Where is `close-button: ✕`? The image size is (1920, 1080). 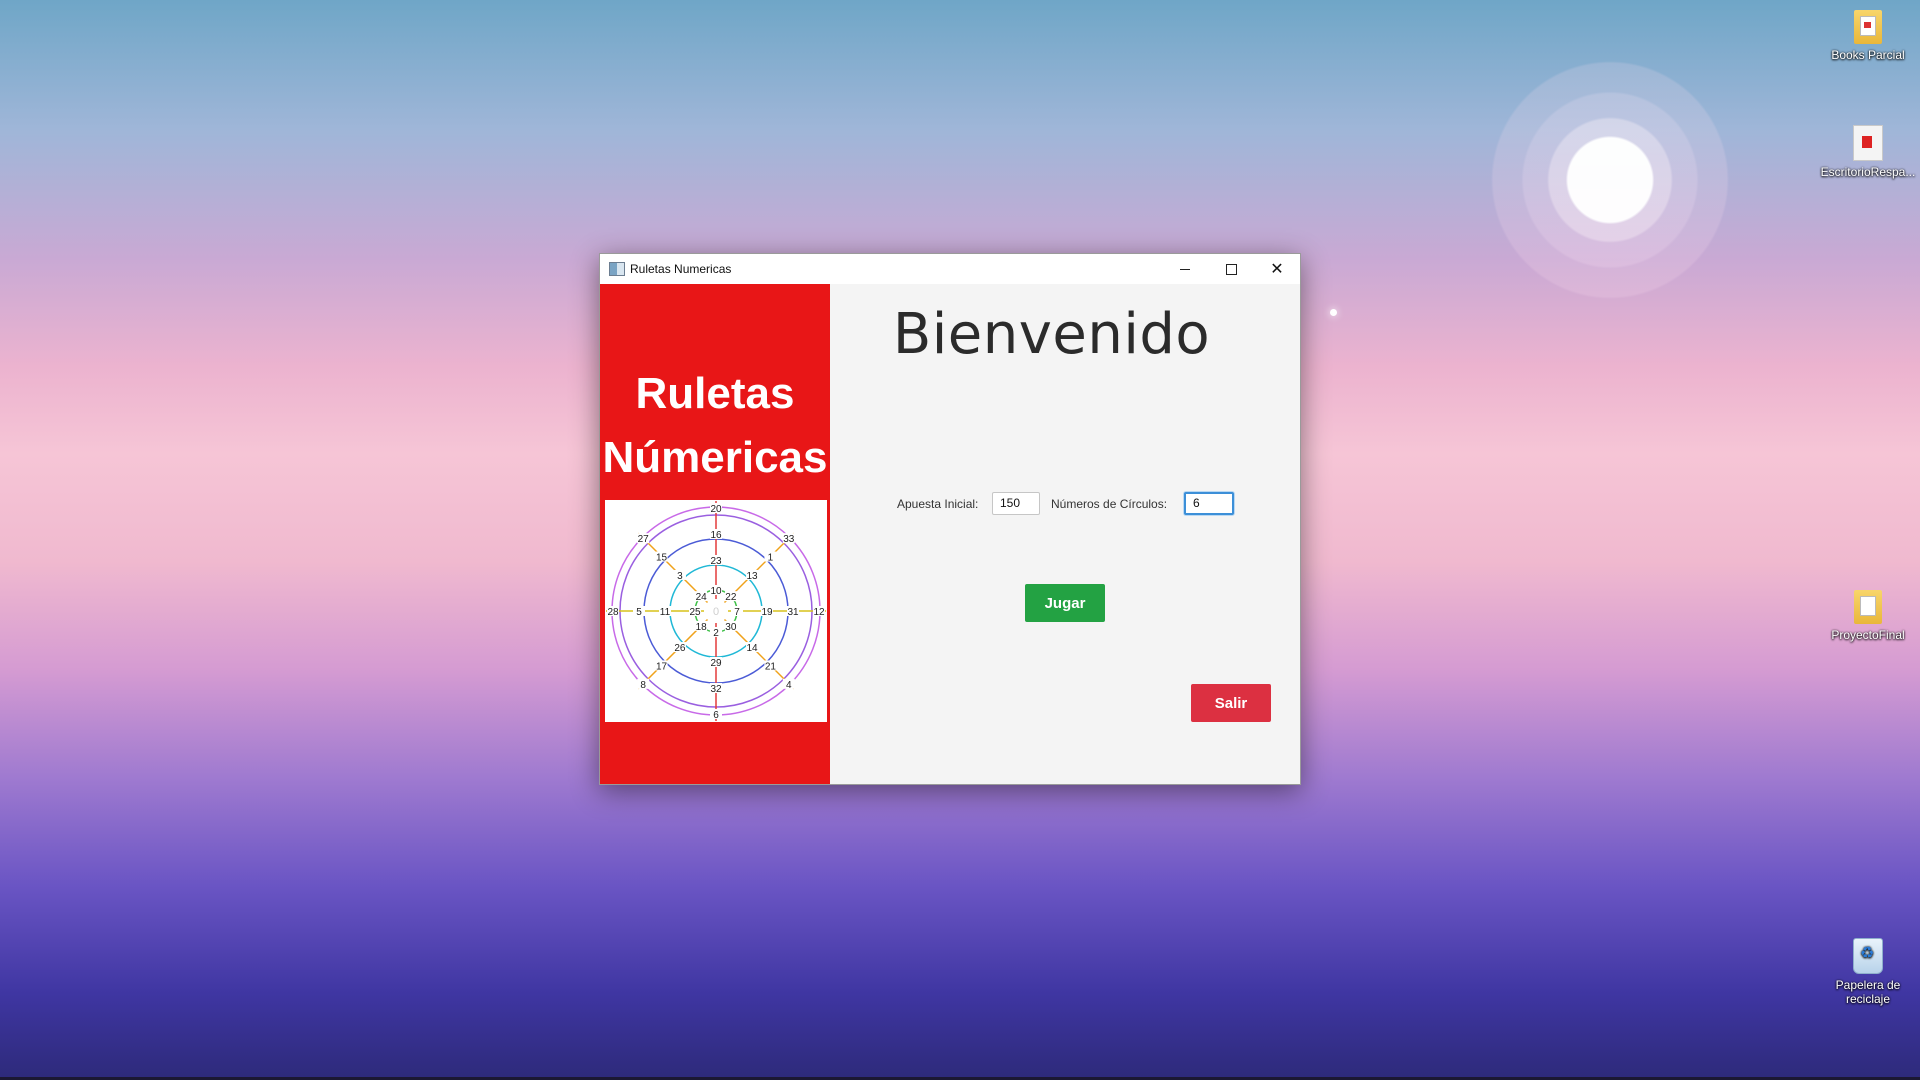 close-button: ✕ is located at coordinates (1277, 269).